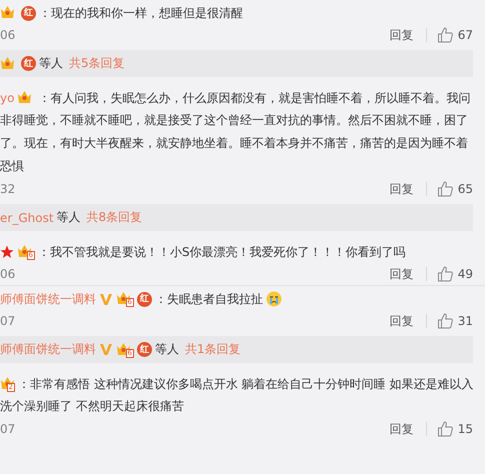 The height and width of the screenshot is (474, 485). I want to click on like-count: 67, so click(465, 35).